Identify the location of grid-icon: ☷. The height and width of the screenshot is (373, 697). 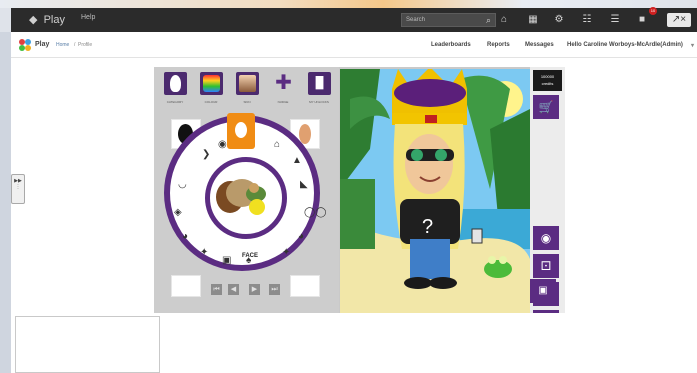
(587, 20).